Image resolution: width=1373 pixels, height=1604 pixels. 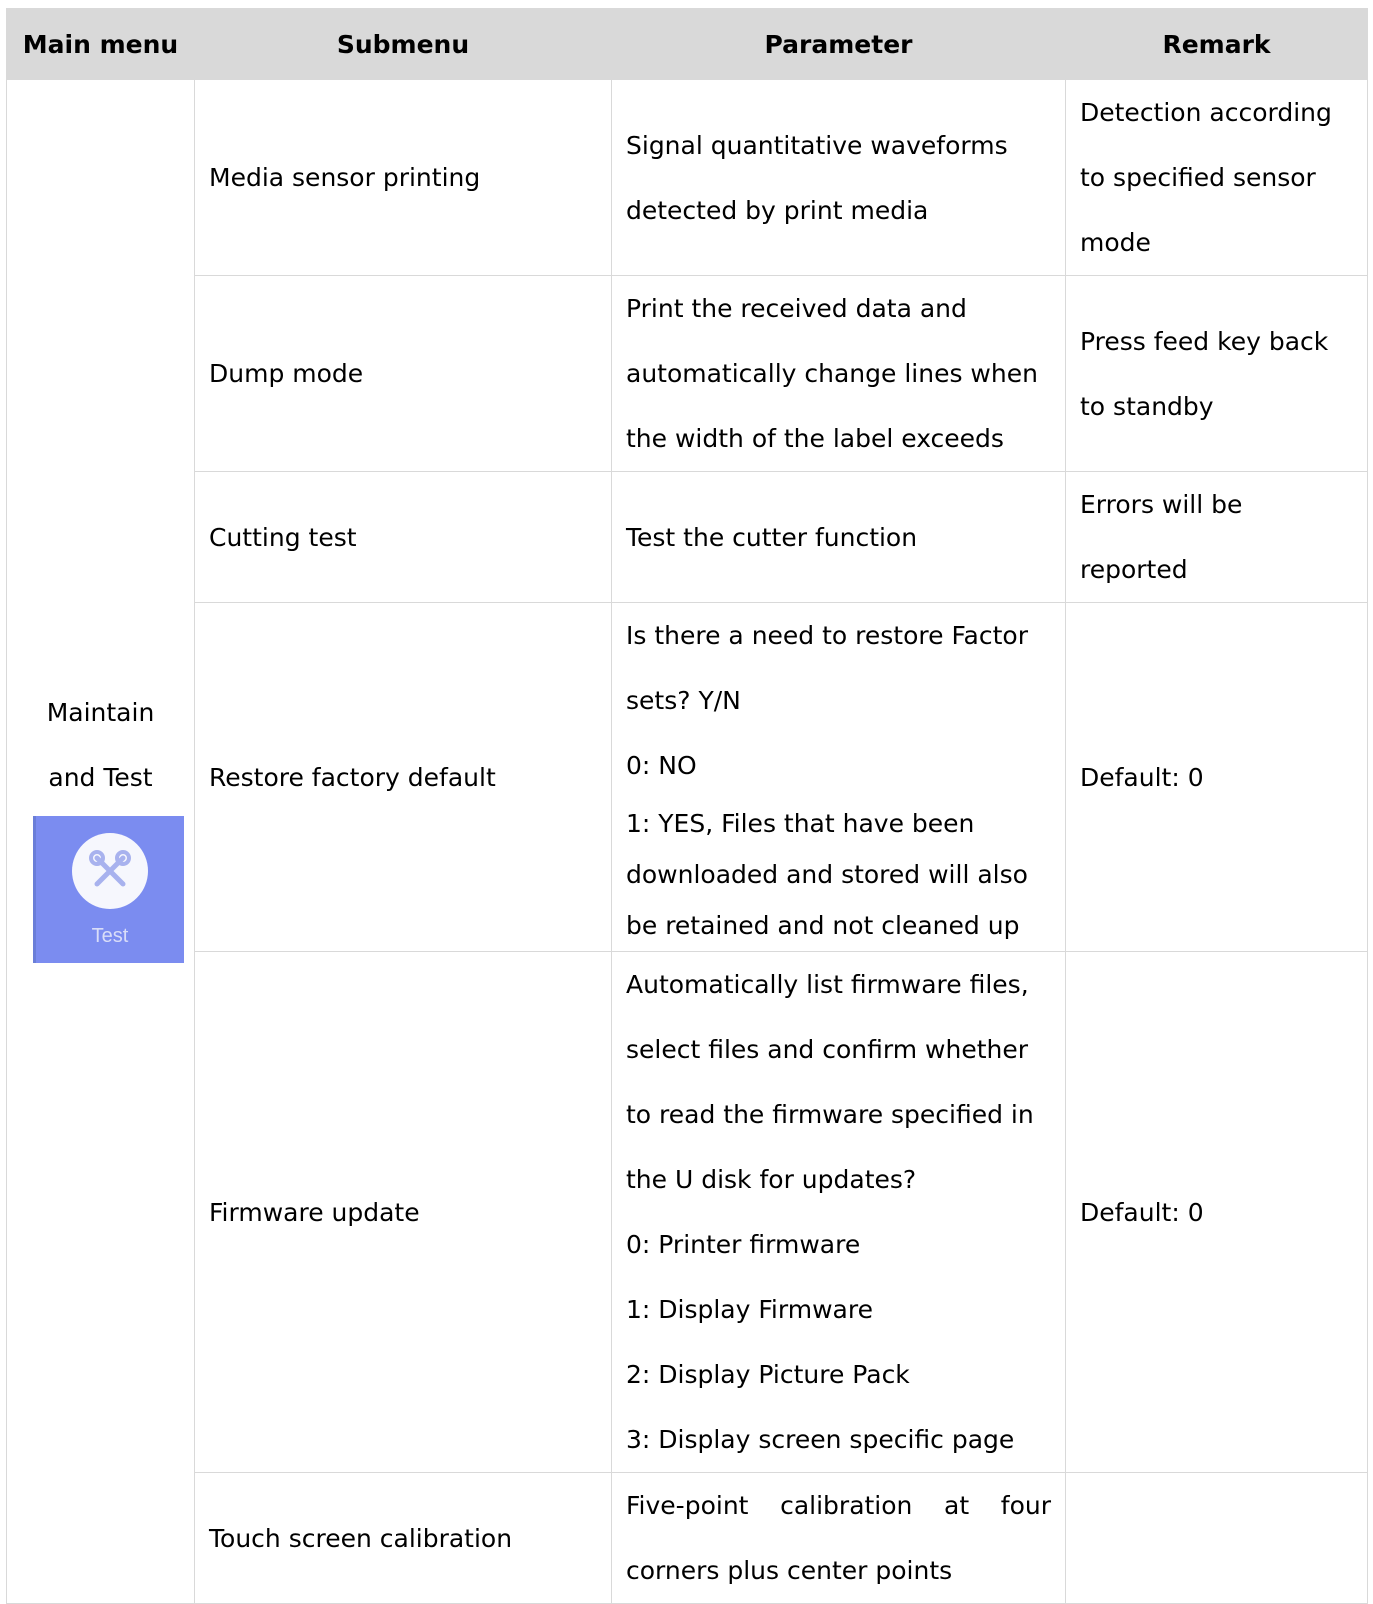 What do you see at coordinates (817, 145) in the screenshot?
I see `parameter-line: Signal quantitative waveforms` at bounding box center [817, 145].